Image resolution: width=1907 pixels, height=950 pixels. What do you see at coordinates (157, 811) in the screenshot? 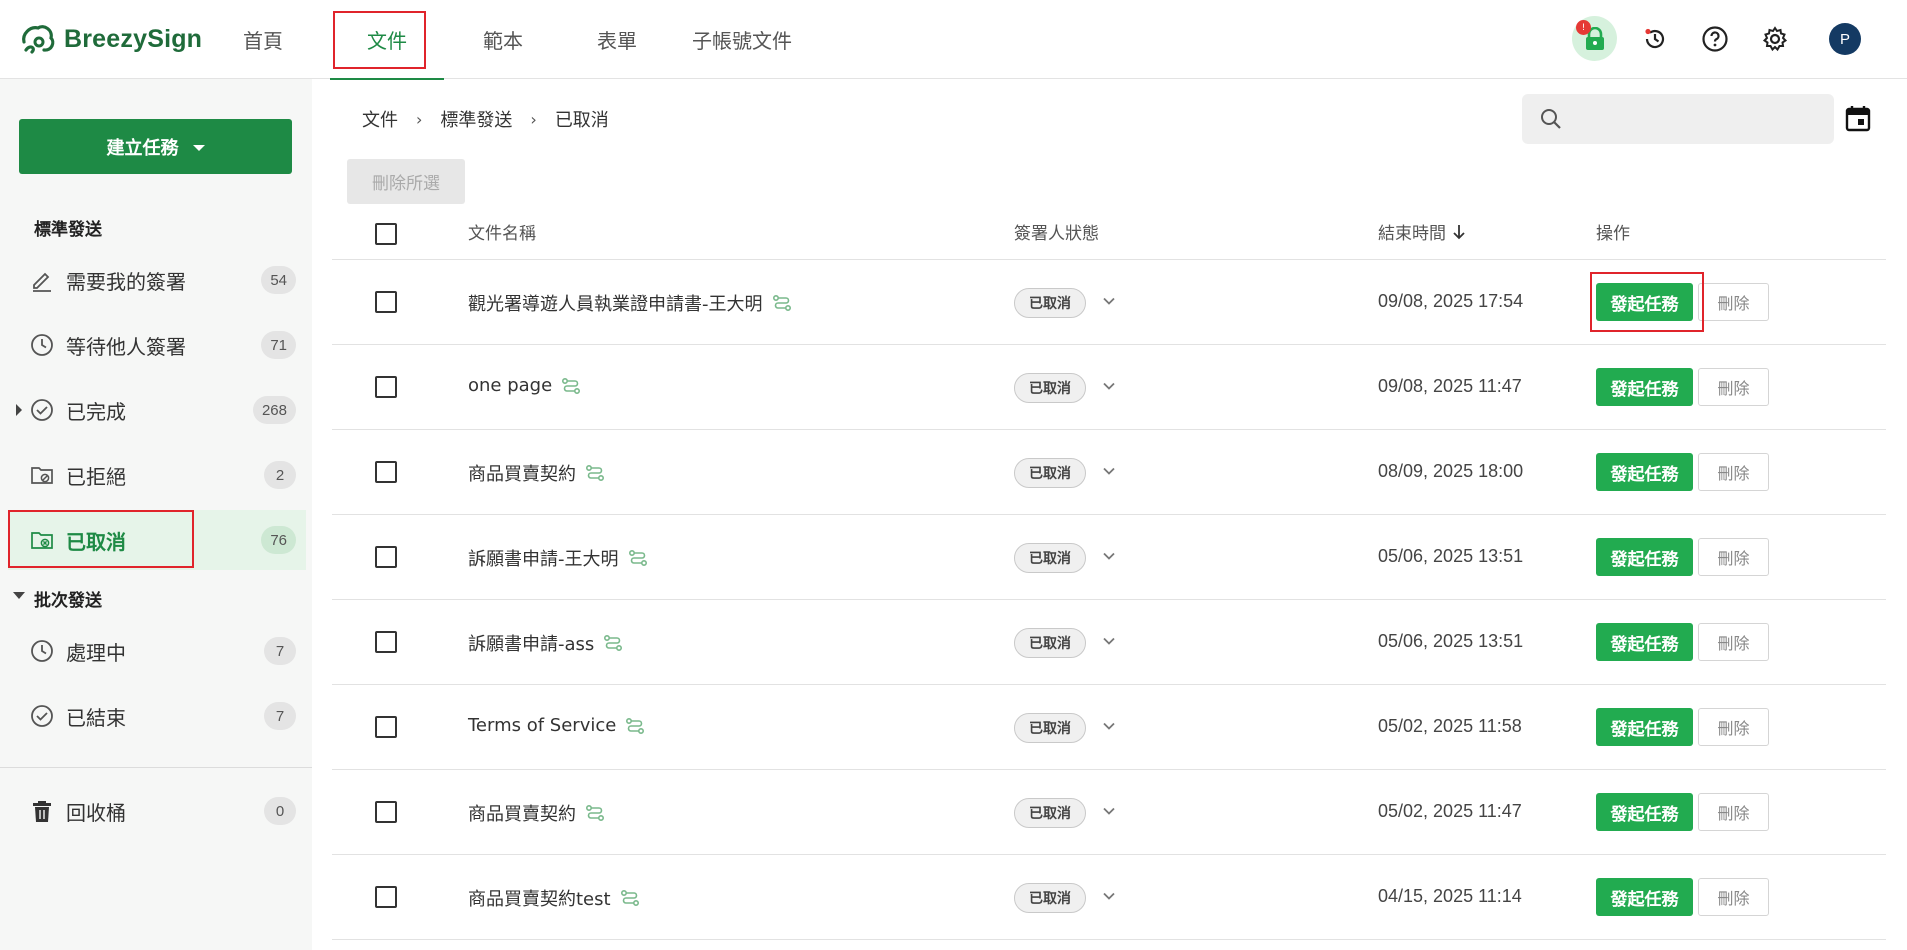
I see `sidebar-item-trash: 回收桶 0` at bounding box center [157, 811].